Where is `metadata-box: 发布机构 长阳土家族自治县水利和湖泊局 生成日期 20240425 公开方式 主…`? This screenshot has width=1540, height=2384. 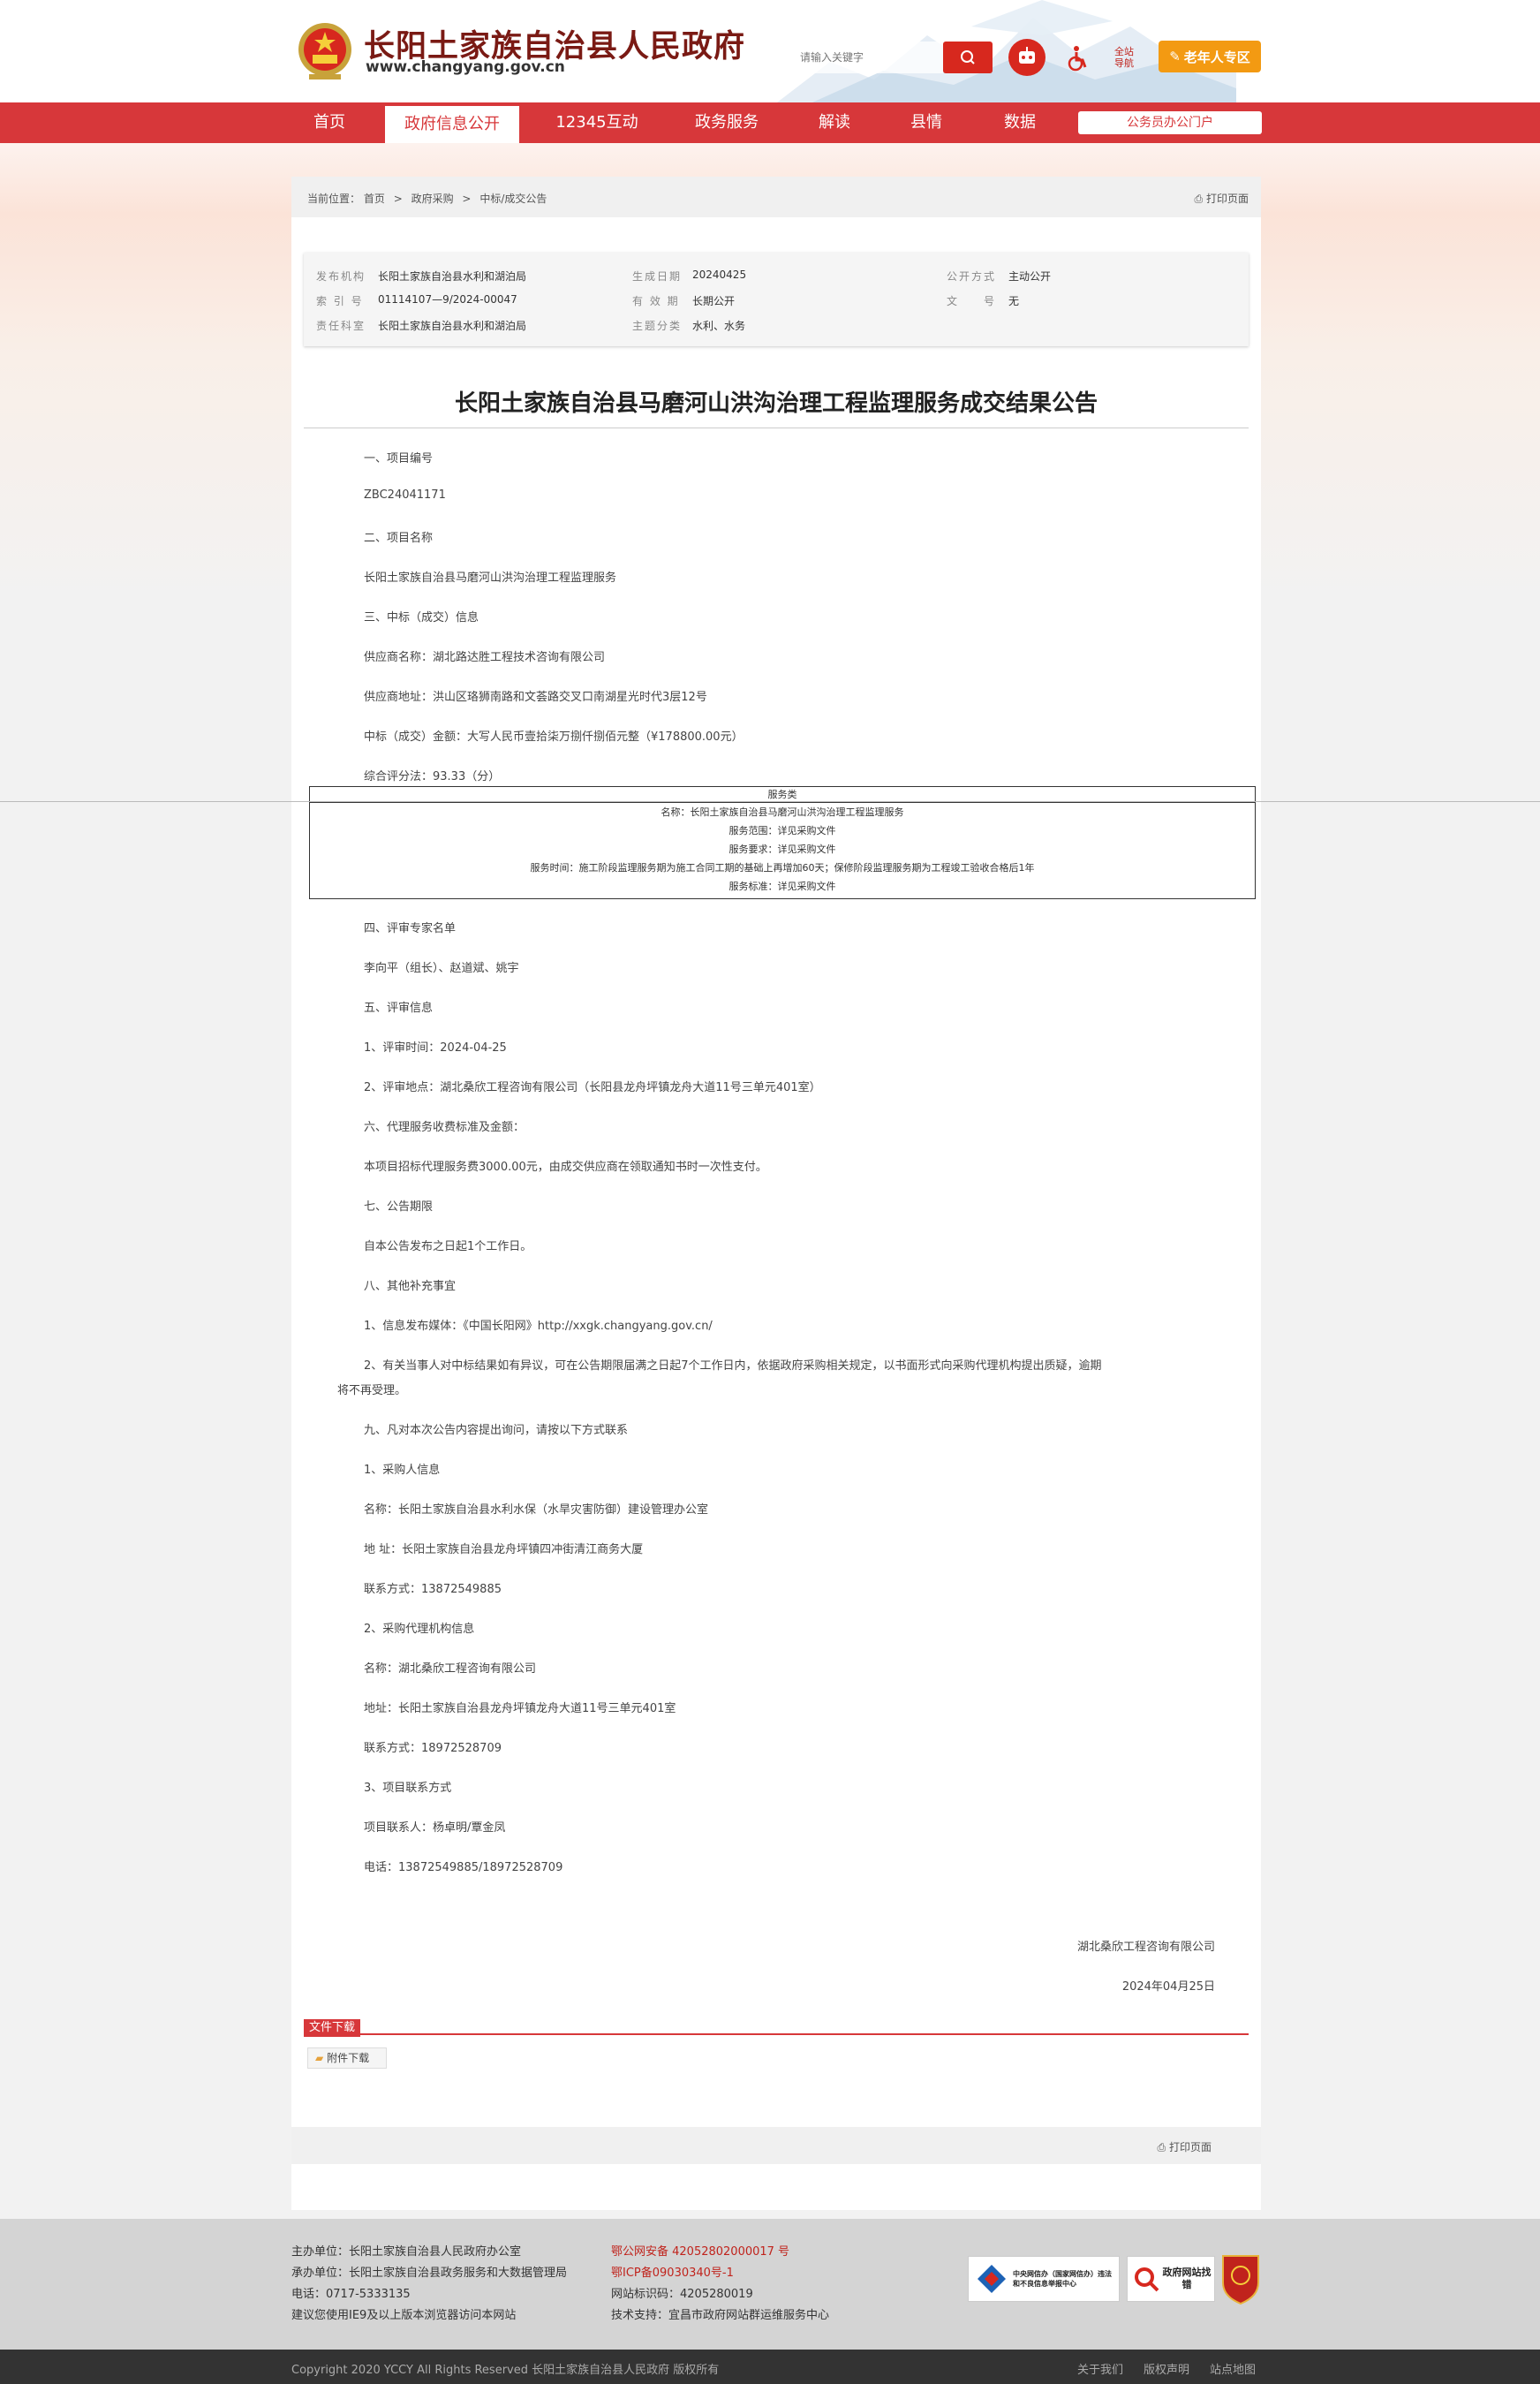
metadata-box: 发布机构 长阳土家族自治县水利和湖泊局 生成日期 20240425 公开方式 主… is located at coordinates (776, 299).